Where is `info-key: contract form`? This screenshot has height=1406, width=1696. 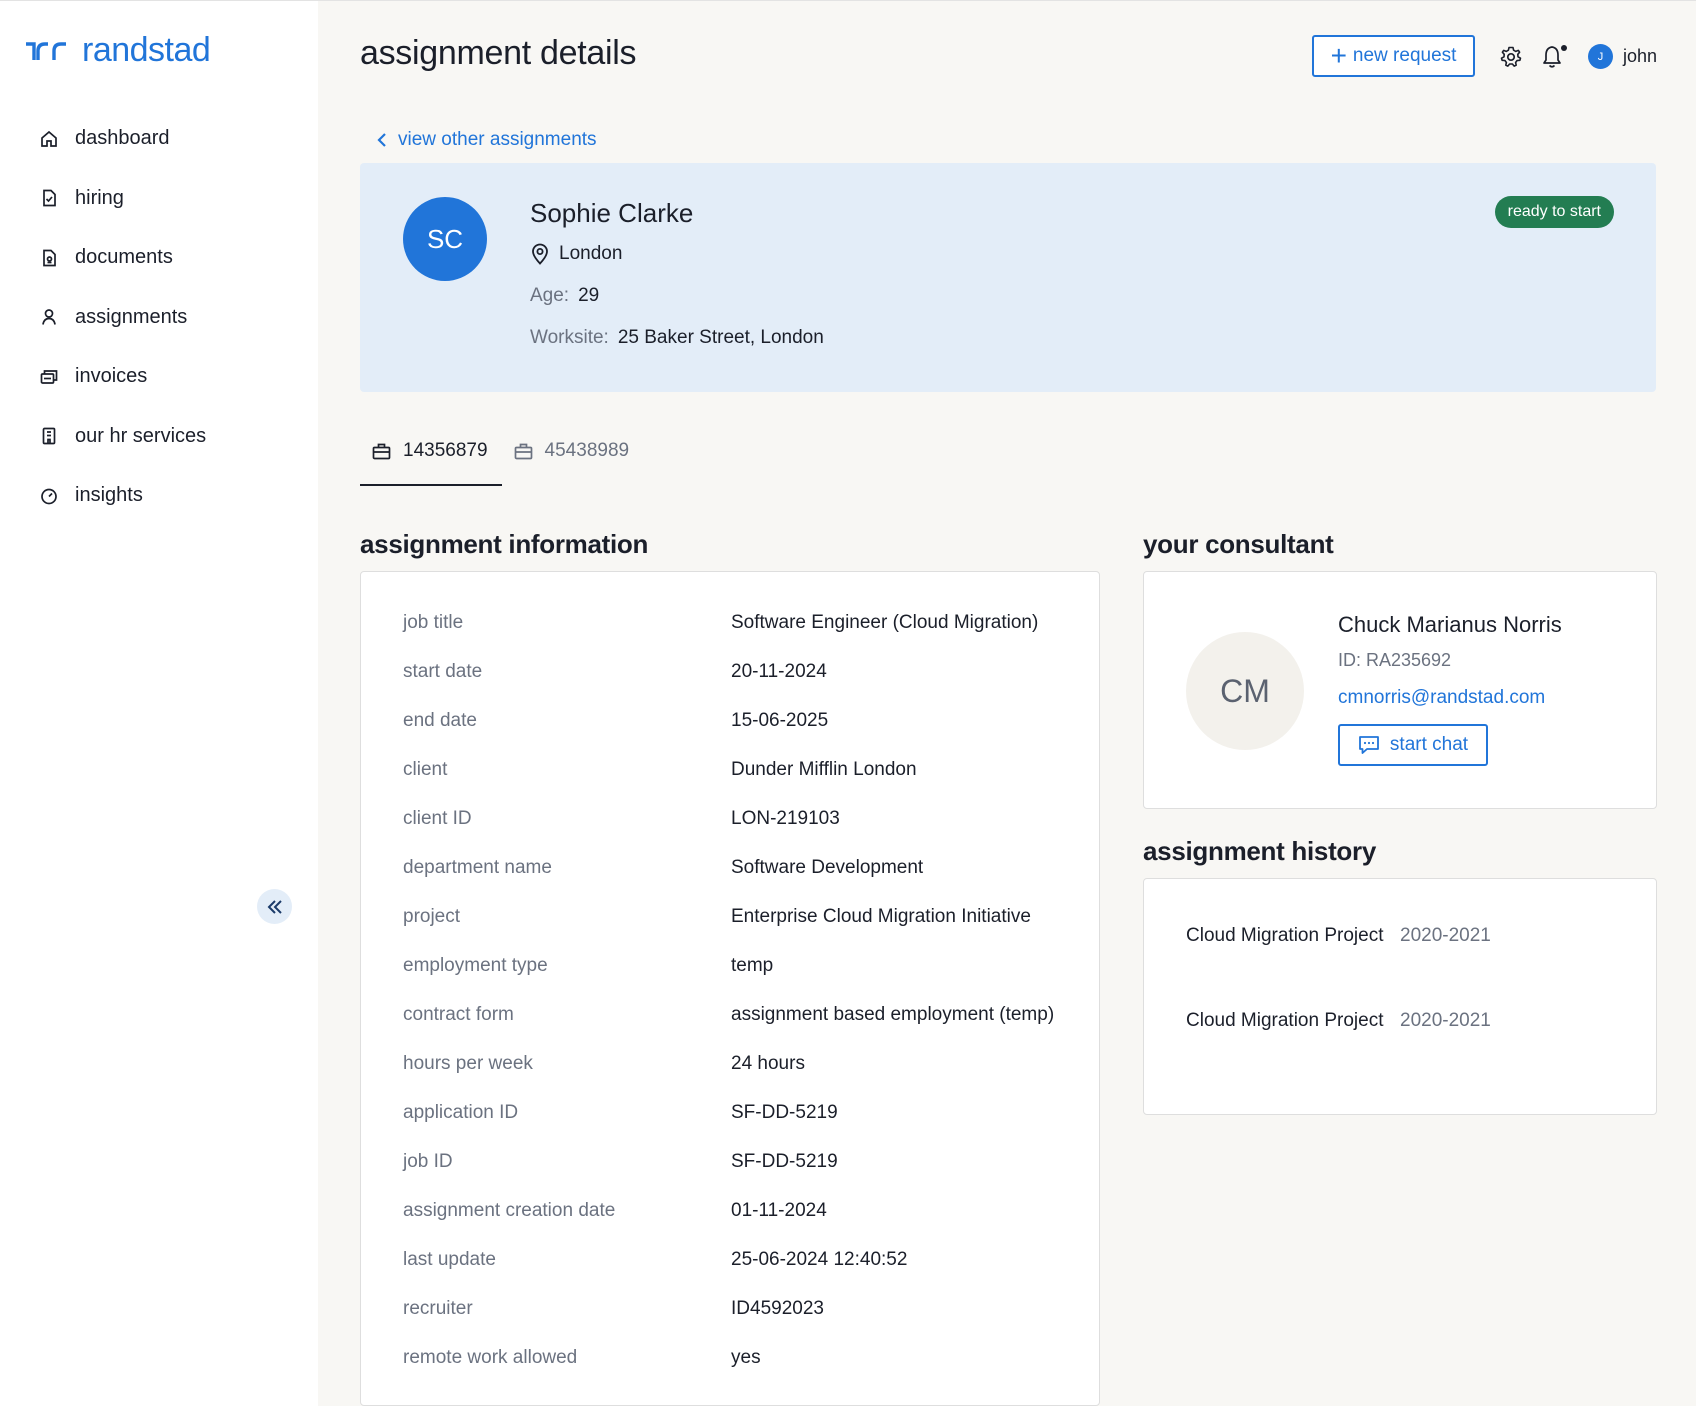 info-key: contract form is located at coordinates (458, 1014).